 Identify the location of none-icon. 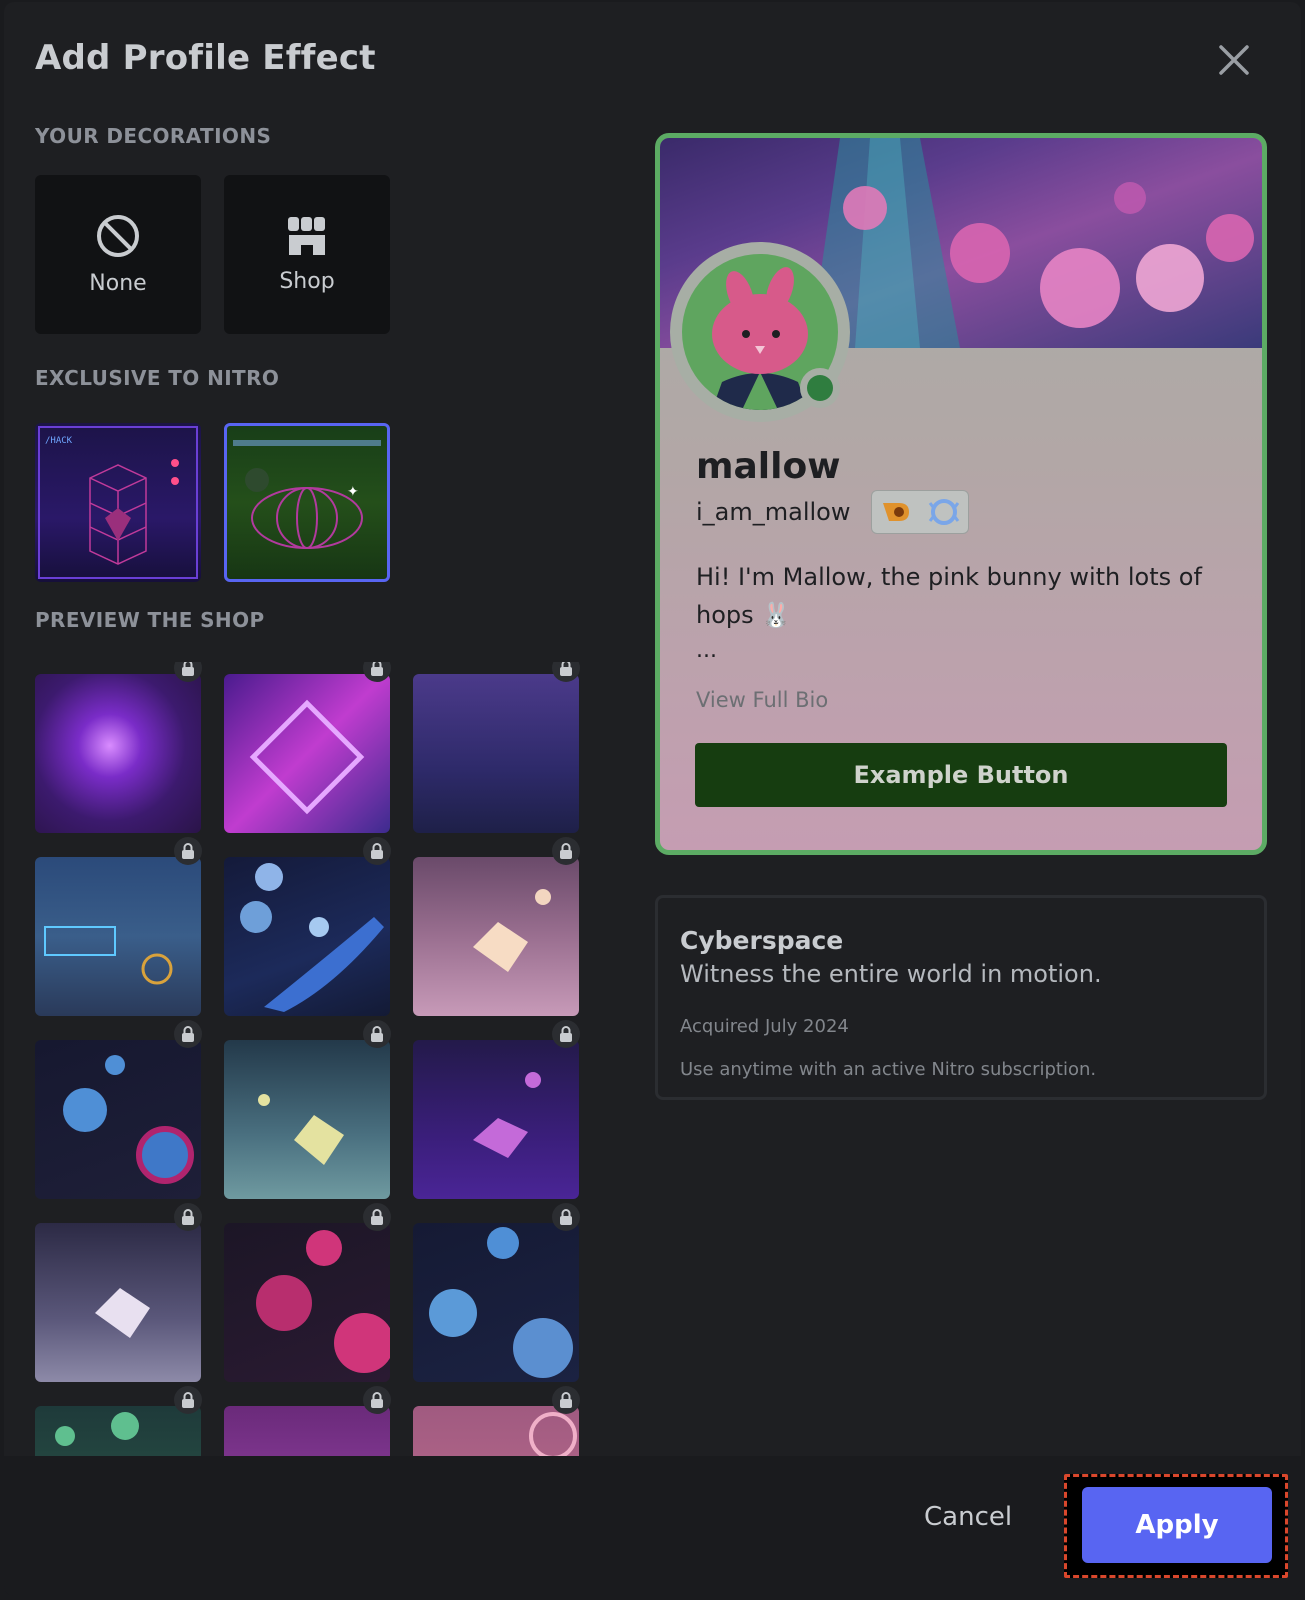
(118, 236).